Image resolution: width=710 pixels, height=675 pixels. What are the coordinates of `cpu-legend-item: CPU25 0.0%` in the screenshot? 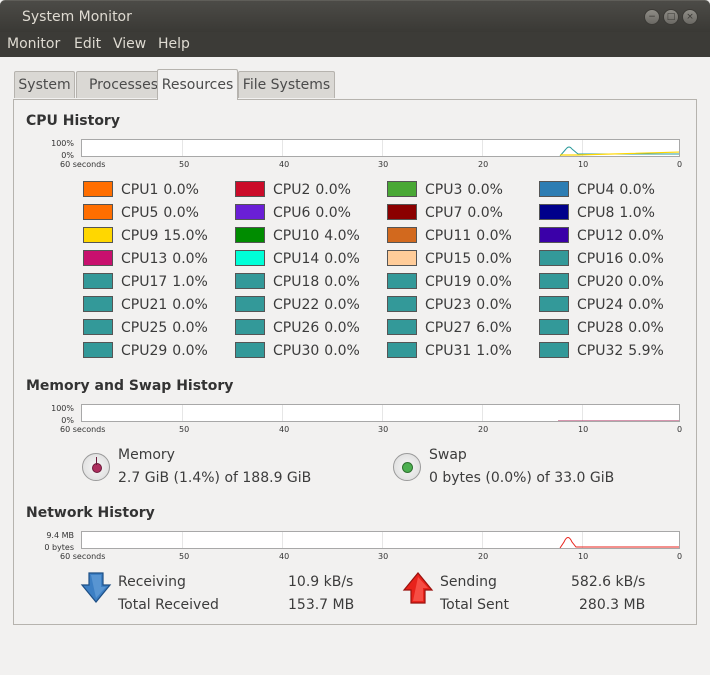 It's located at (158, 328).